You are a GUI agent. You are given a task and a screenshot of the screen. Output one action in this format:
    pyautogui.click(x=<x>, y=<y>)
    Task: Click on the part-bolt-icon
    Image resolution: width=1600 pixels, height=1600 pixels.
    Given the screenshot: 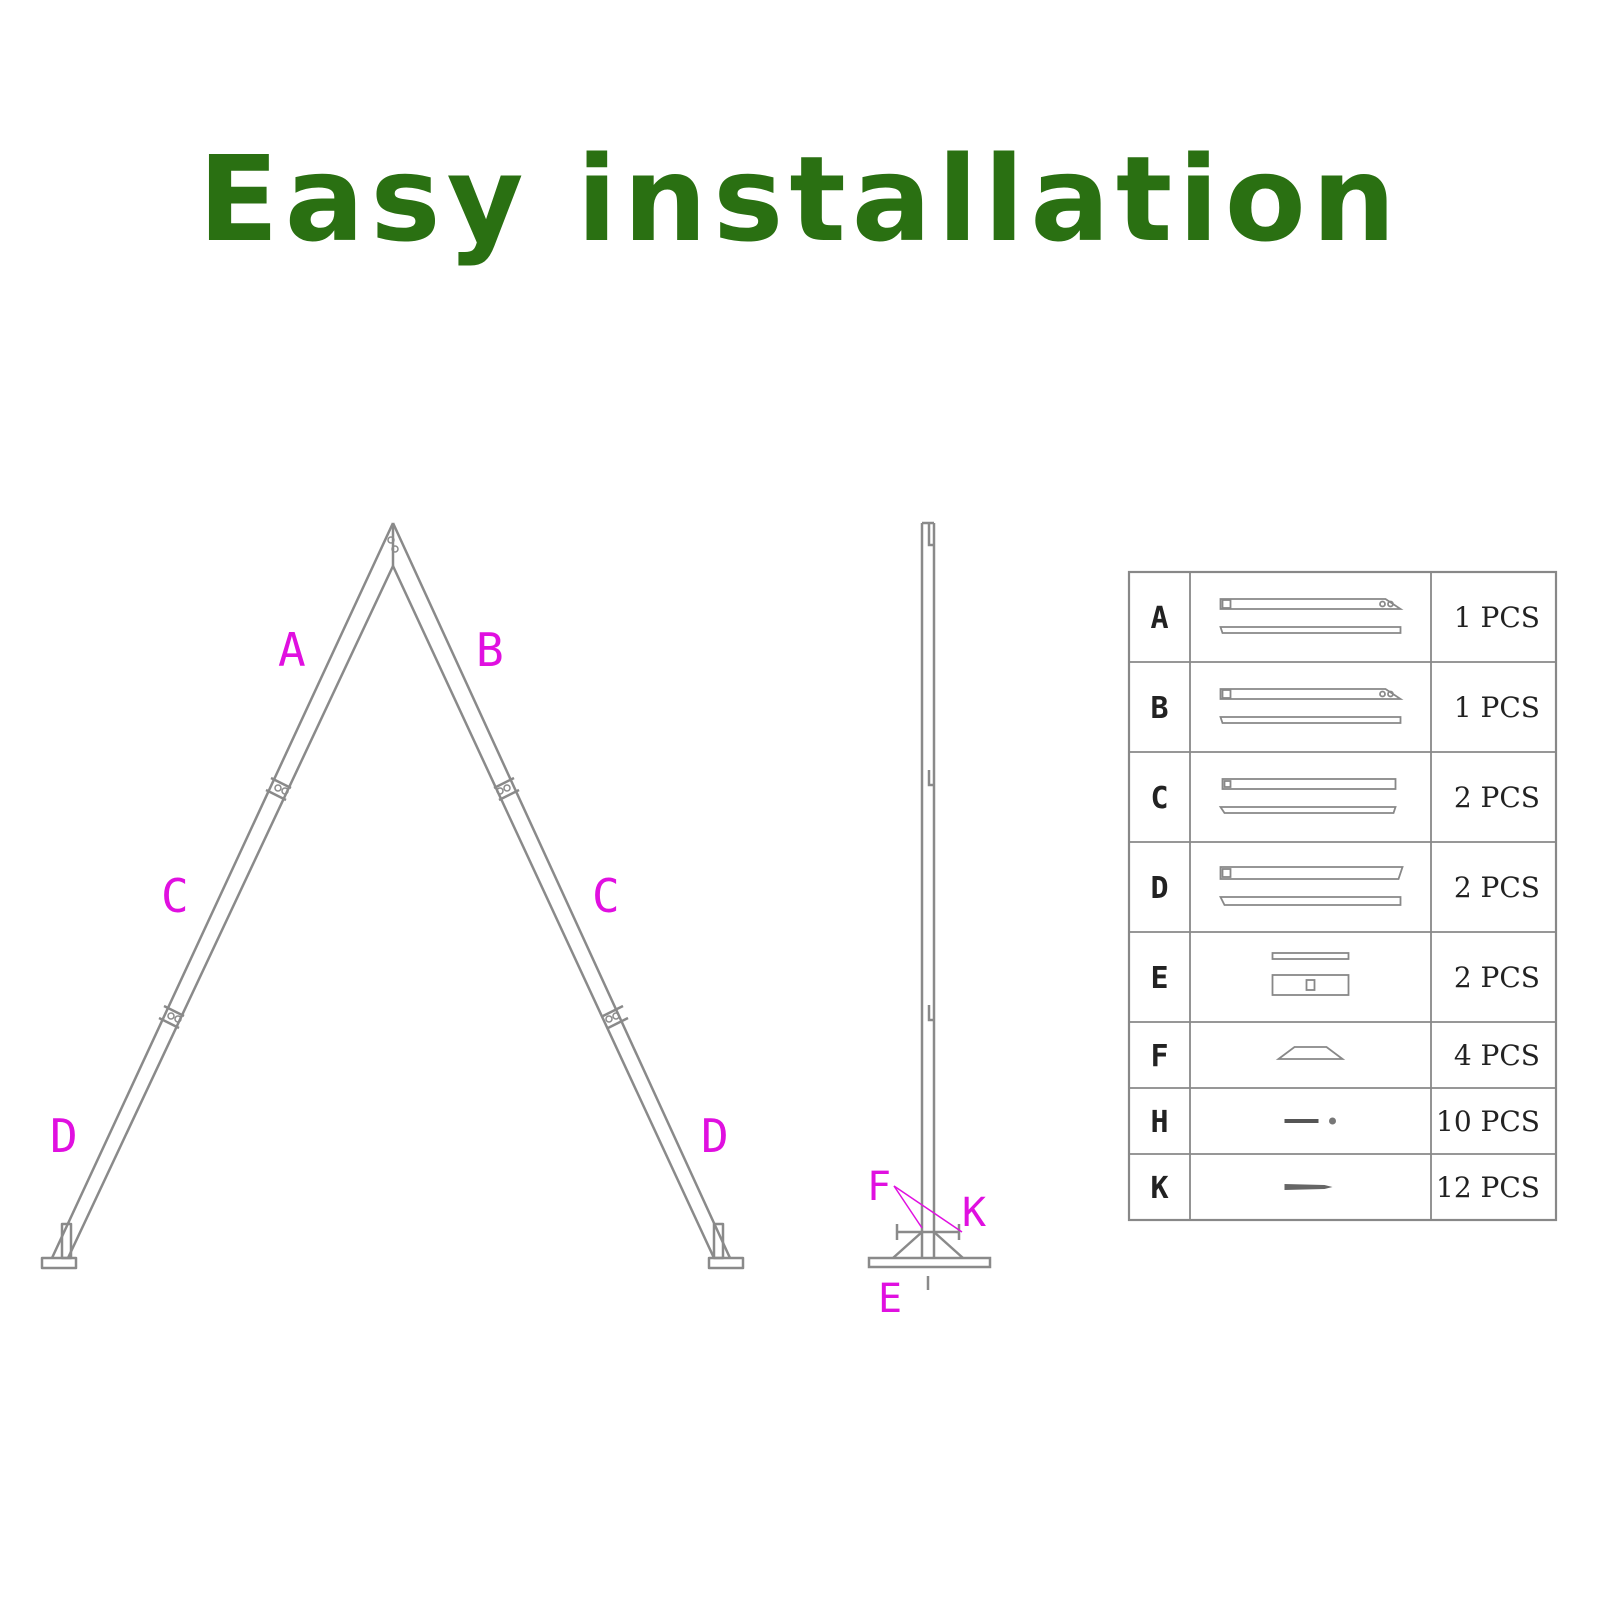 What is the action you would take?
    pyautogui.click(x=1310, y=1121)
    